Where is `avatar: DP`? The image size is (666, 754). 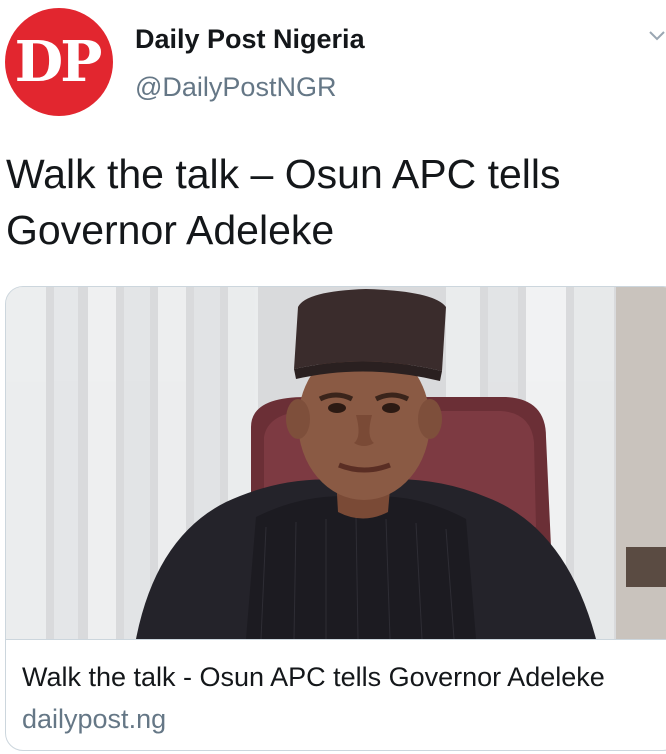 avatar: DP is located at coordinates (59, 62).